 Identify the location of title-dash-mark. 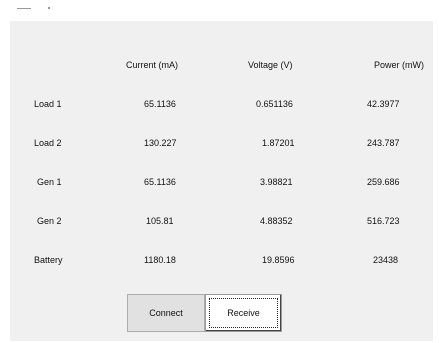
(24, 8).